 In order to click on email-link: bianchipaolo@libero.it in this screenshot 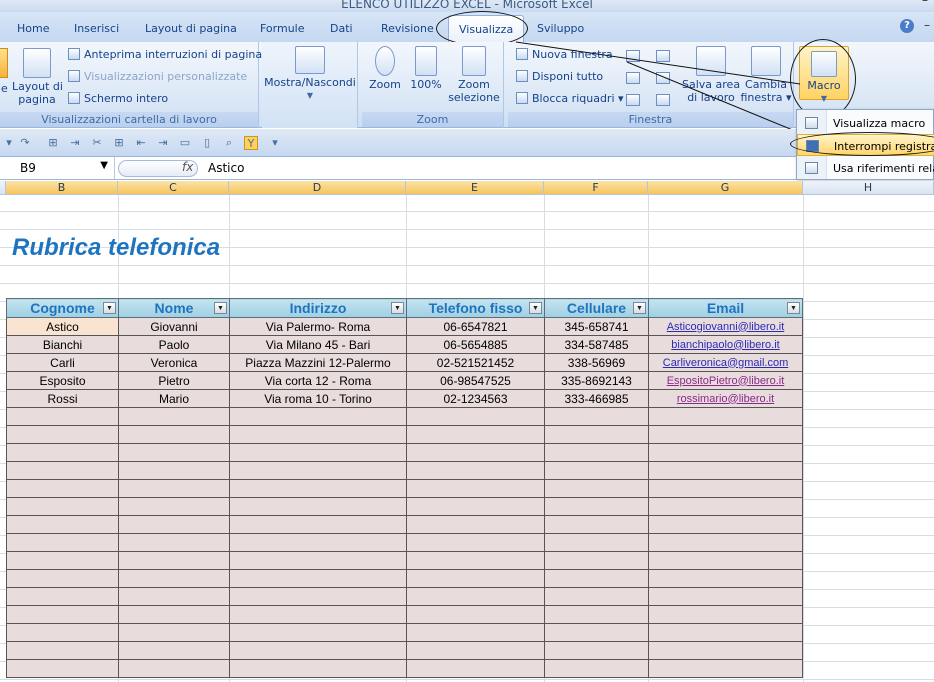, I will do `click(725, 344)`.